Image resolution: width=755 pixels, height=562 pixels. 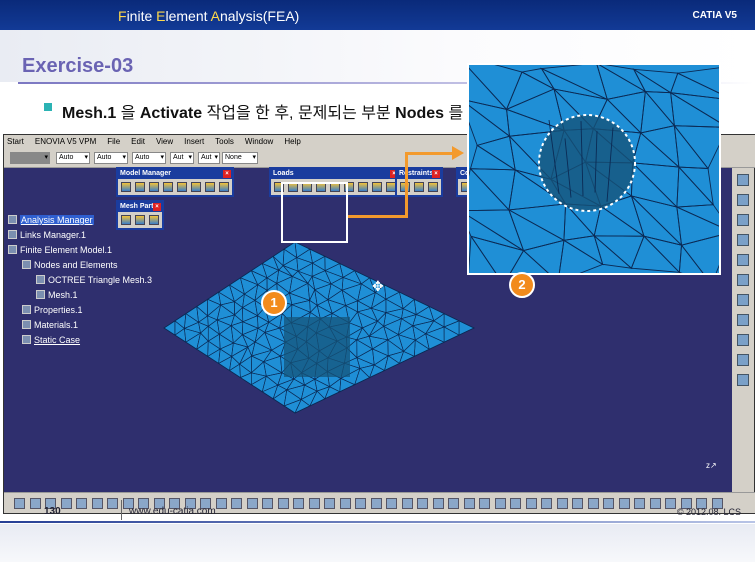 I want to click on tree-node: Properties.1, so click(x=52, y=310).